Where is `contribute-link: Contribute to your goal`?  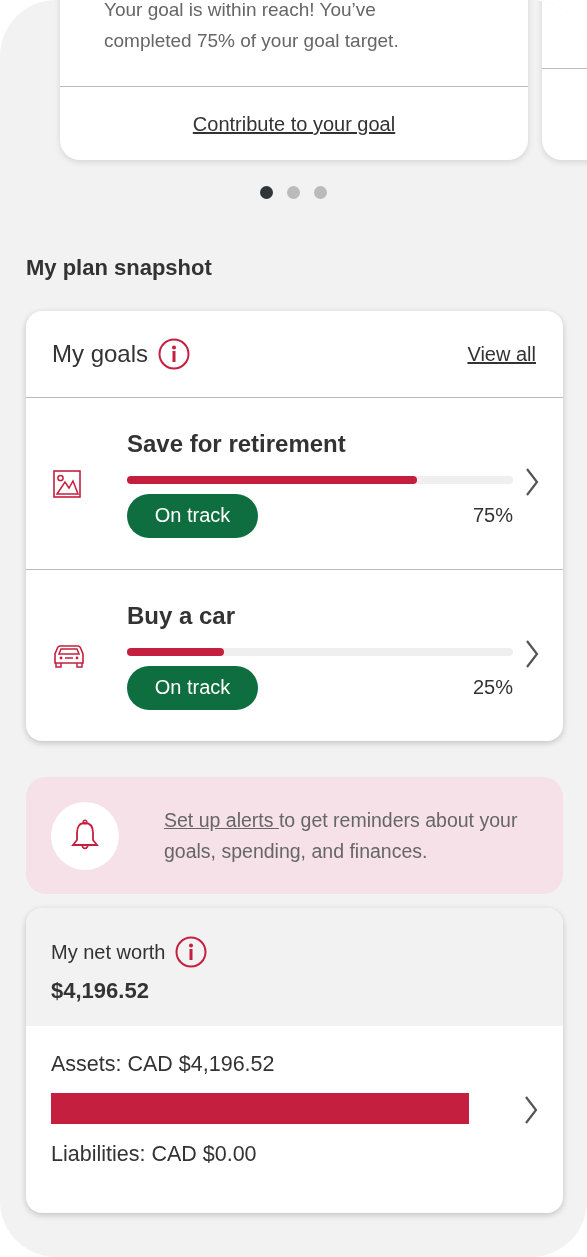 contribute-link: Contribute to your goal is located at coordinates (294, 124).